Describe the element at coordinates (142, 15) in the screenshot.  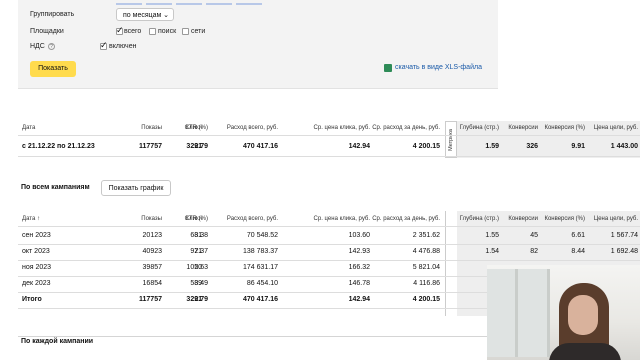
I see `group-select-value: по месяцам` at that location.